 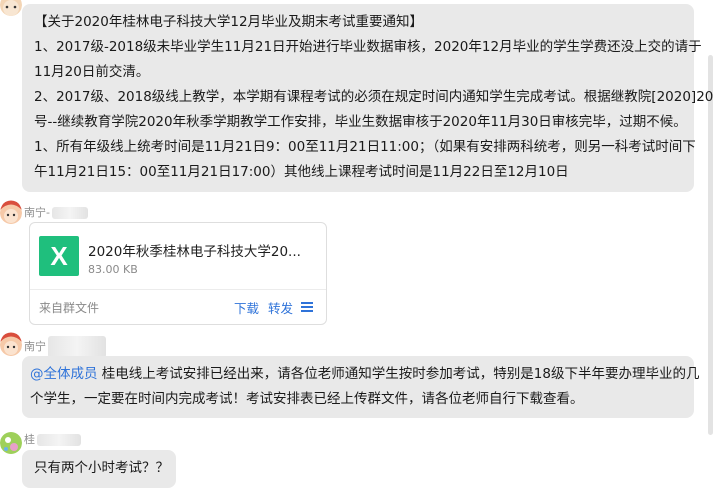 I want to click on sender-name: 南宁-, so click(x=56, y=212).